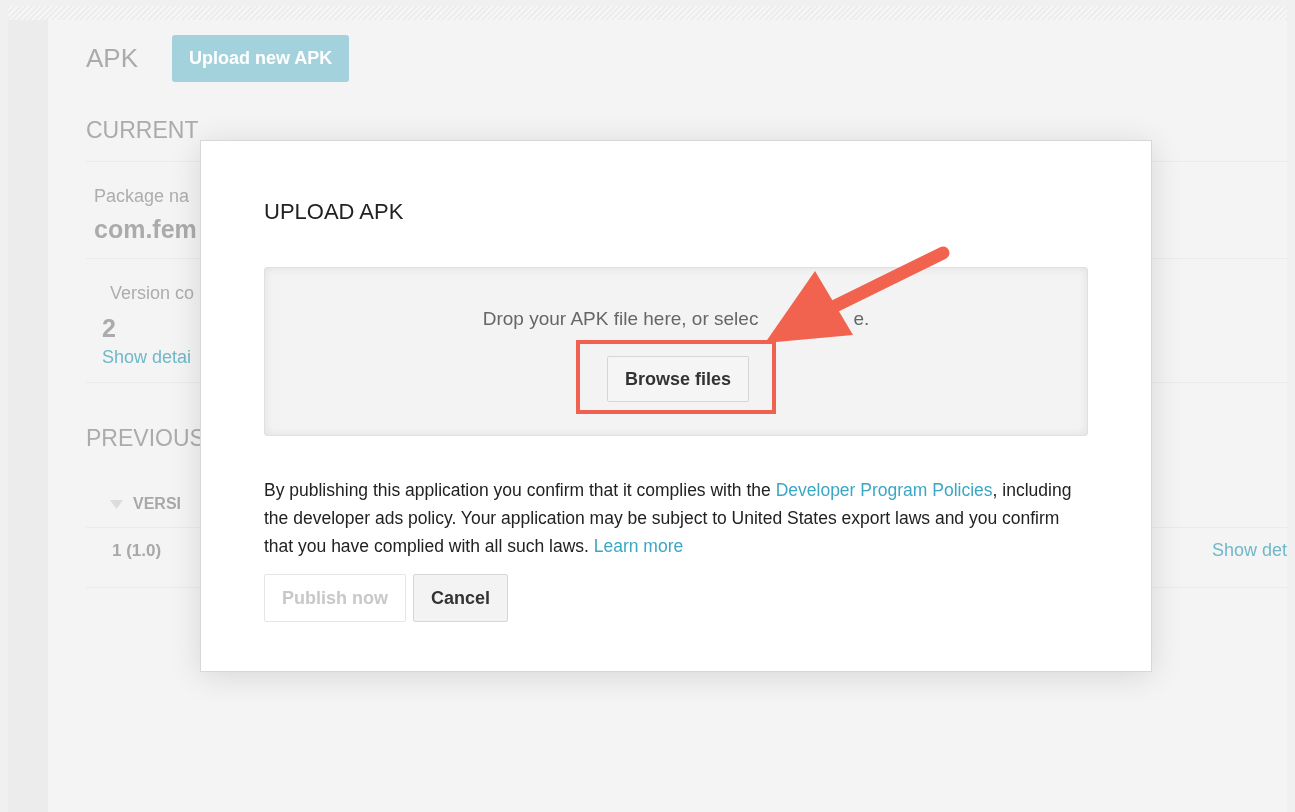 The height and width of the screenshot is (812, 1295). What do you see at coordinates (116, 504) in the screenshot?
I see `caret-icon` at bounding box center [116, 504].